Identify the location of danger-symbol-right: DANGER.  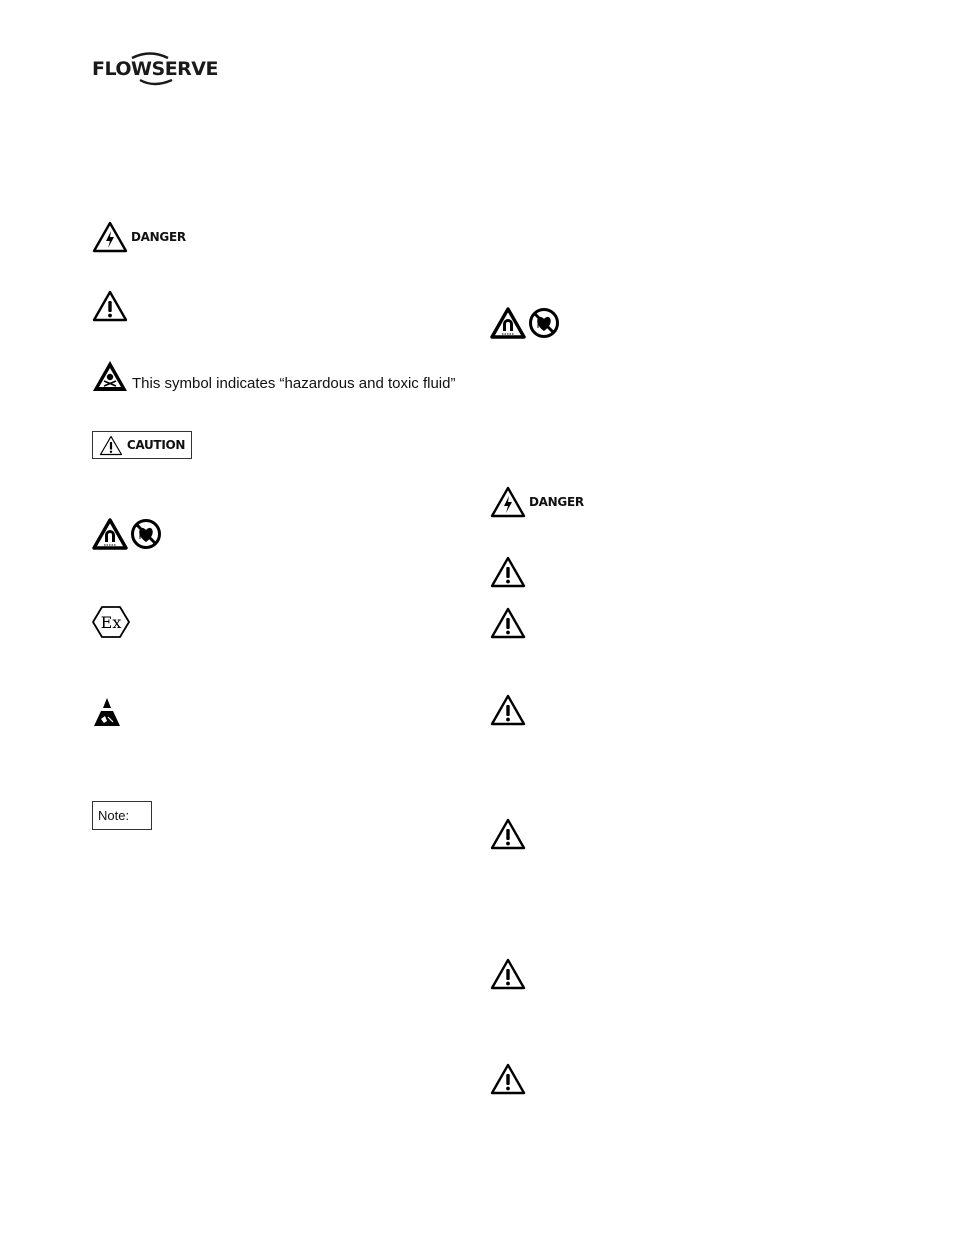
(537, 502).